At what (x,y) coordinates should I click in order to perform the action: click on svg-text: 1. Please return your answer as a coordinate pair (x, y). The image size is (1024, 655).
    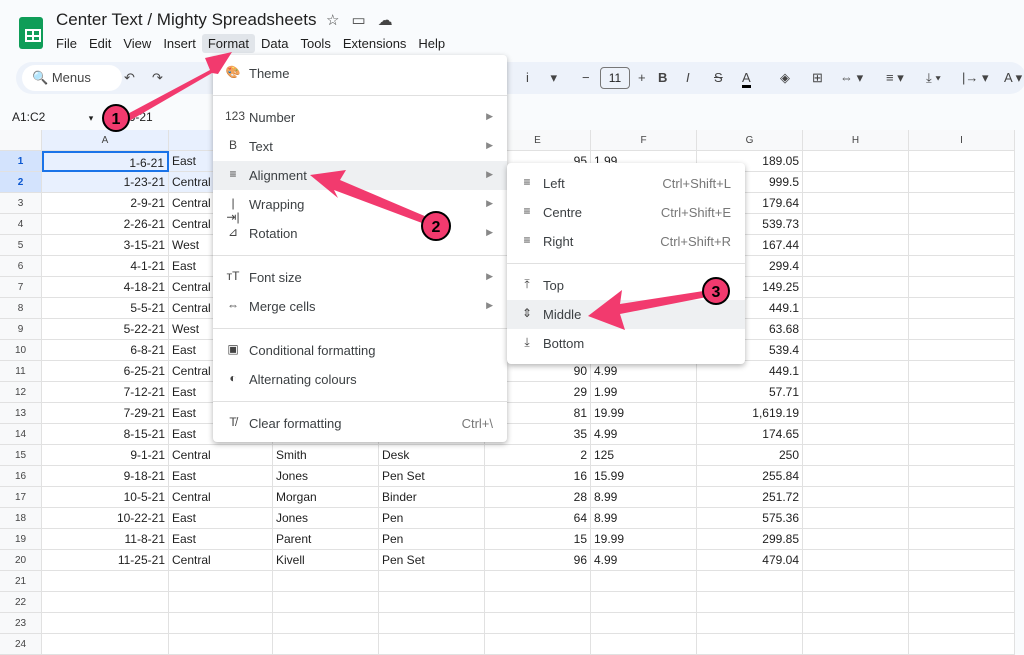
    Looking at the image, I should click on (116, 119).